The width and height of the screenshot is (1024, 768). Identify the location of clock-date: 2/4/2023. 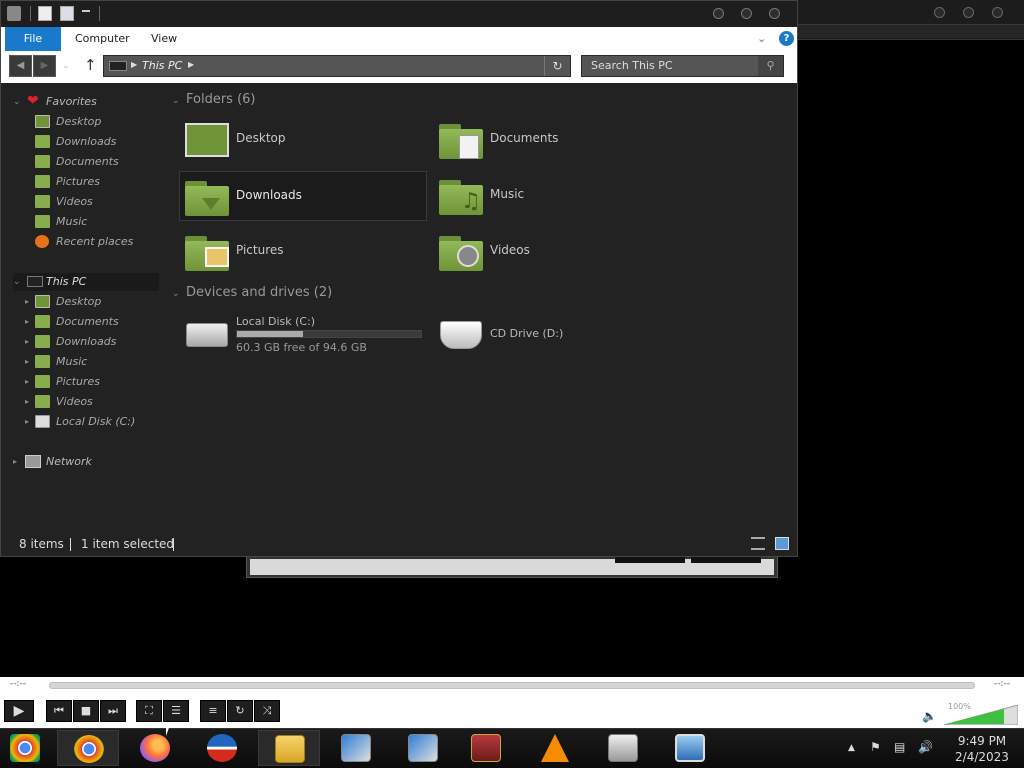
(982, 757).